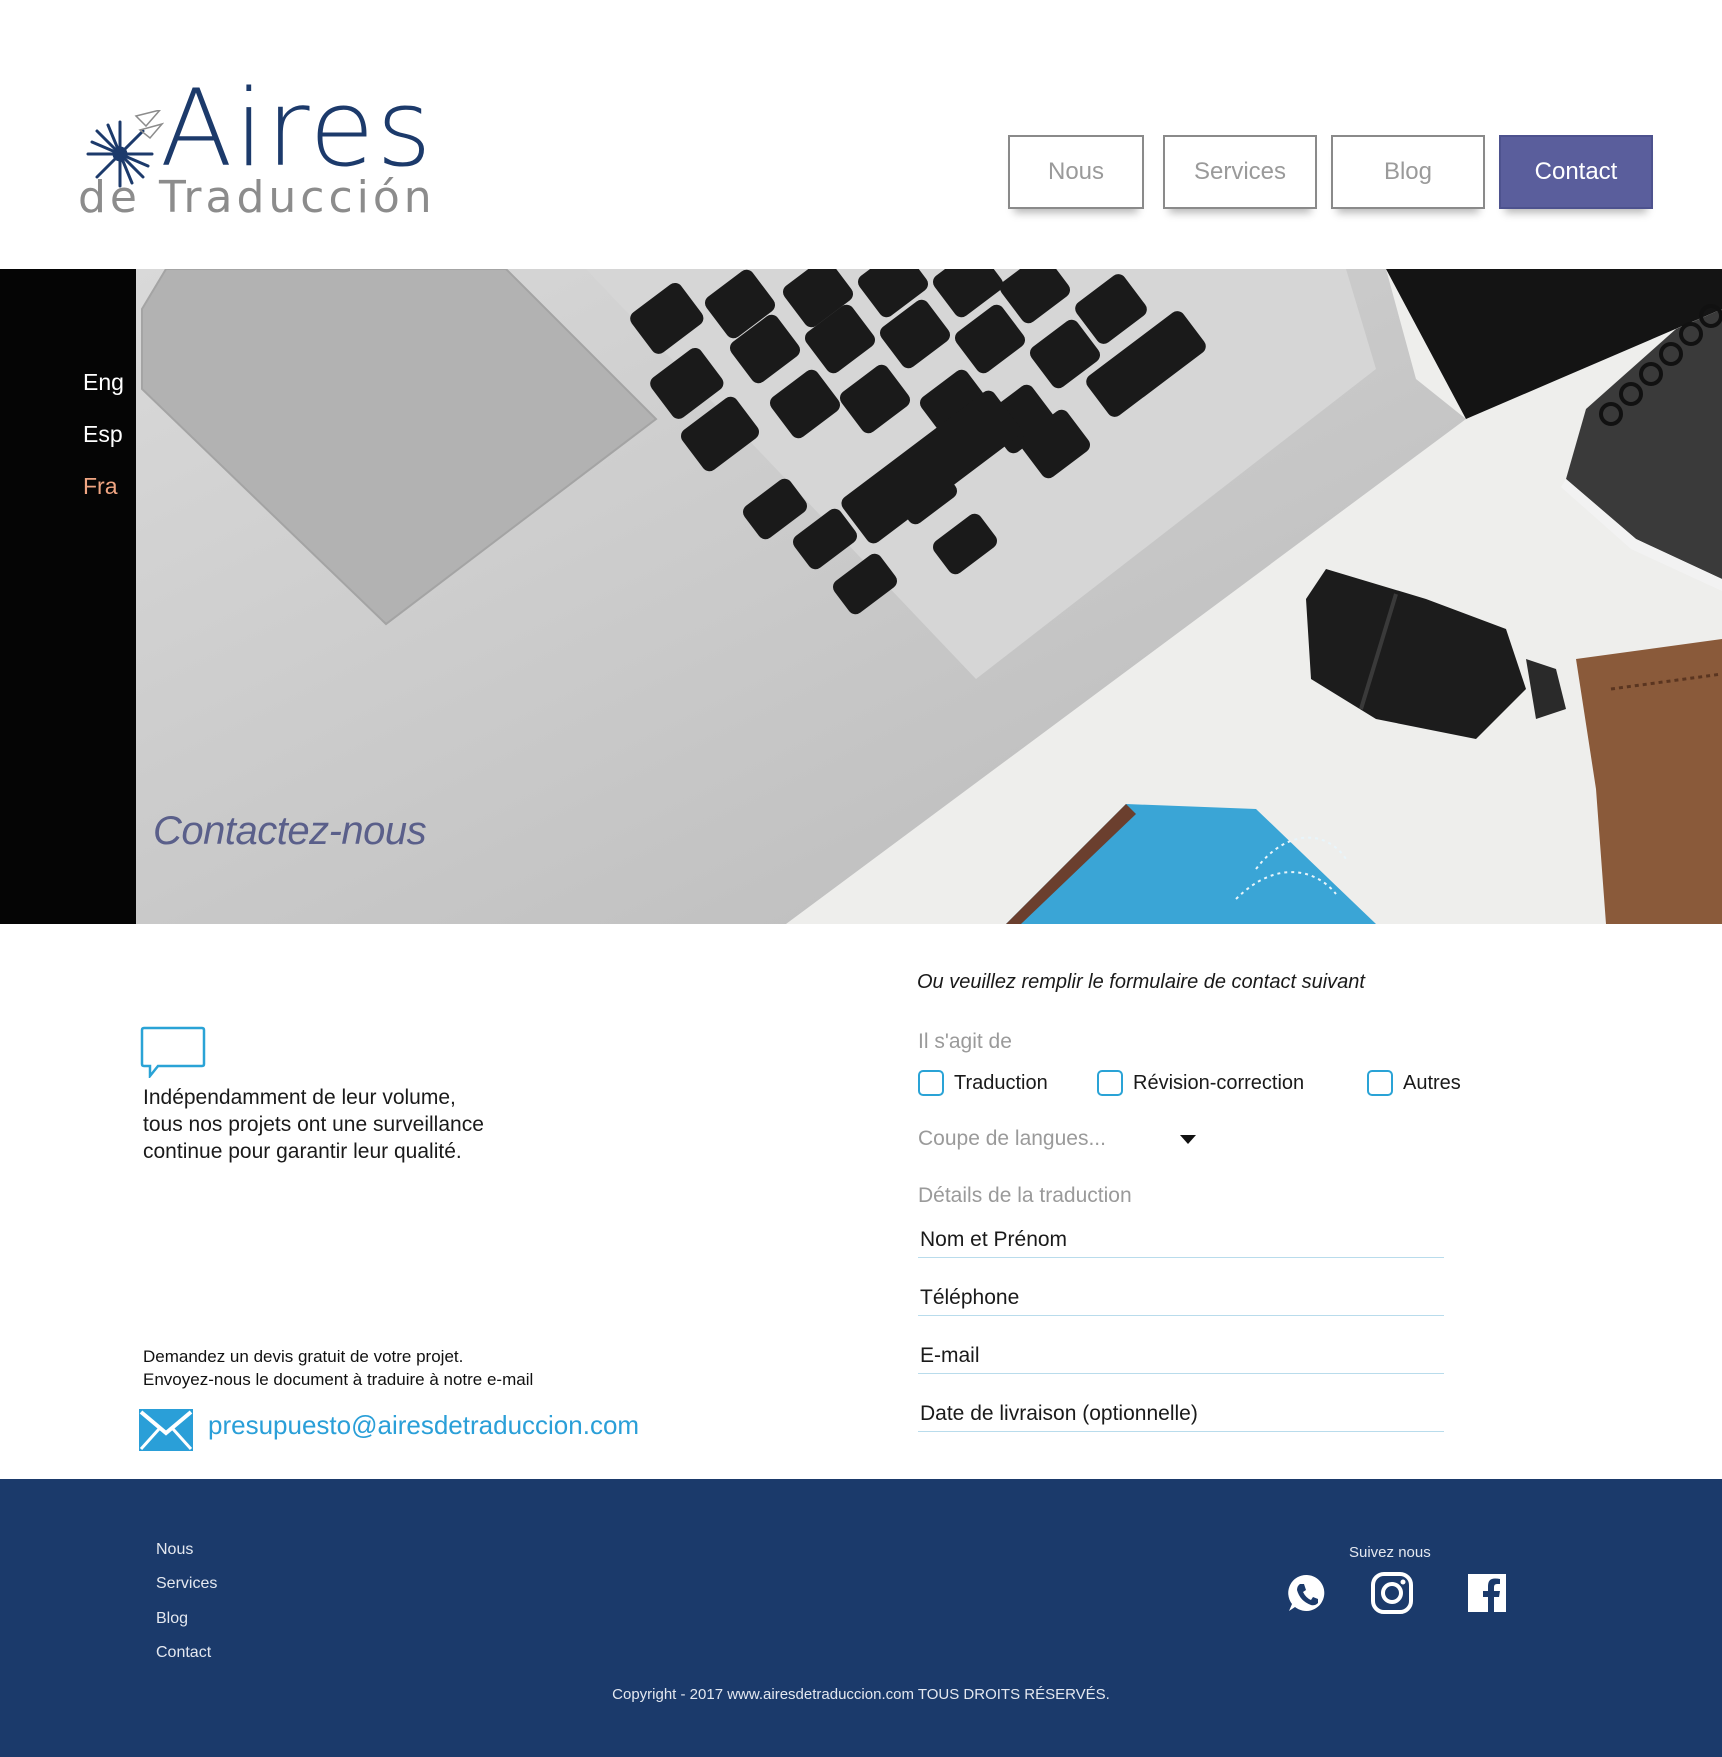  What do you see at coordinates (172, 1619) in the screenshot?
I see `footer-link-blog: Blog` at bounding box center [172, 1619].